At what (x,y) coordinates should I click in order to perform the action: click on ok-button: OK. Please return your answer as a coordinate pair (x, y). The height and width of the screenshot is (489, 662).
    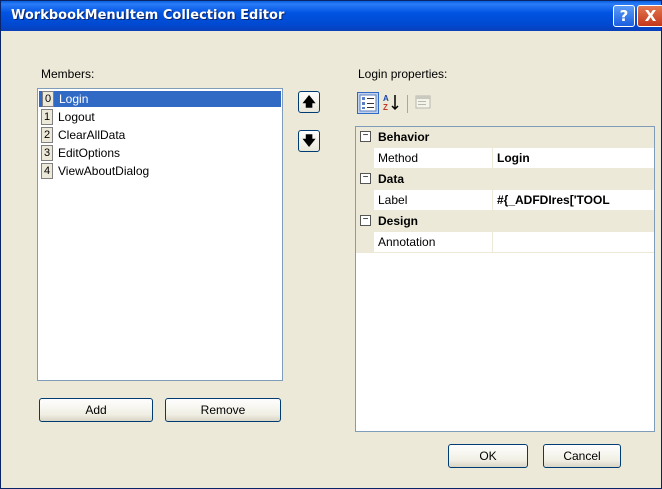
    Looking at the image, I should click on (488, 456).